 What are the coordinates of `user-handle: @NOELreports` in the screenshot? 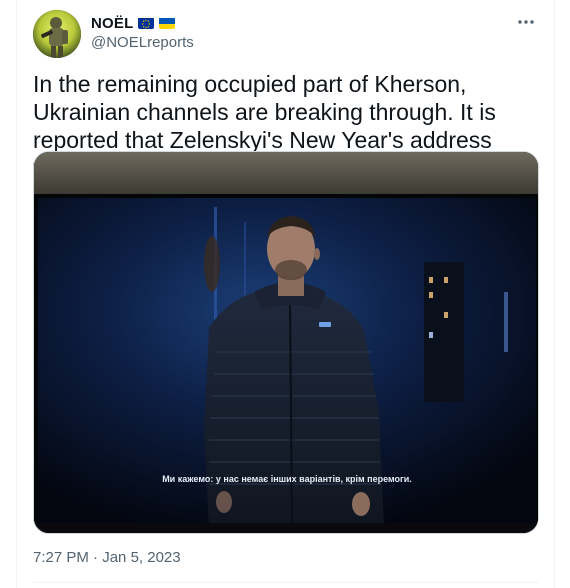 It's located at (142, 42).